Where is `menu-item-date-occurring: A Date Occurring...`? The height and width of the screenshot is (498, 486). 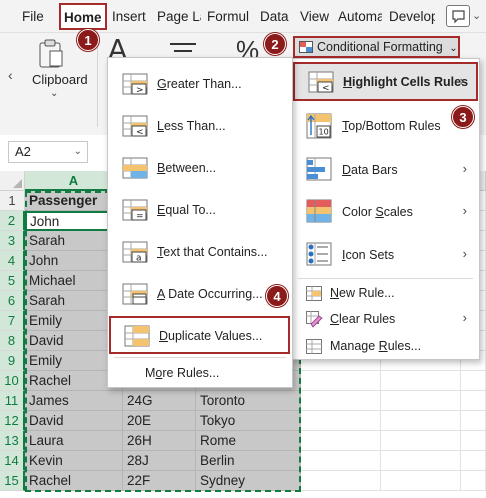
menu-item-date-occurring: A Date Occurring... is located at coordinates (200, 294).